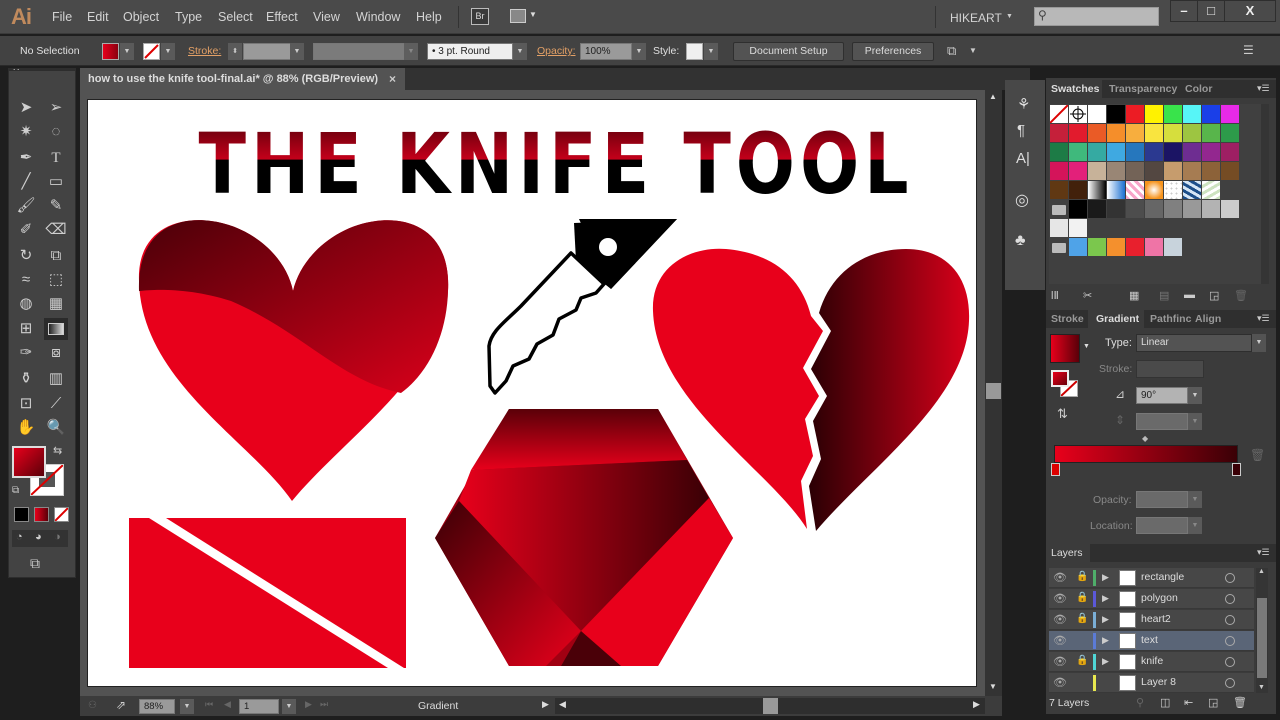 This screenshot has height=720, width=1280. I want to click on reverse-gradient-icon: ⇅, so click(1062, 414).